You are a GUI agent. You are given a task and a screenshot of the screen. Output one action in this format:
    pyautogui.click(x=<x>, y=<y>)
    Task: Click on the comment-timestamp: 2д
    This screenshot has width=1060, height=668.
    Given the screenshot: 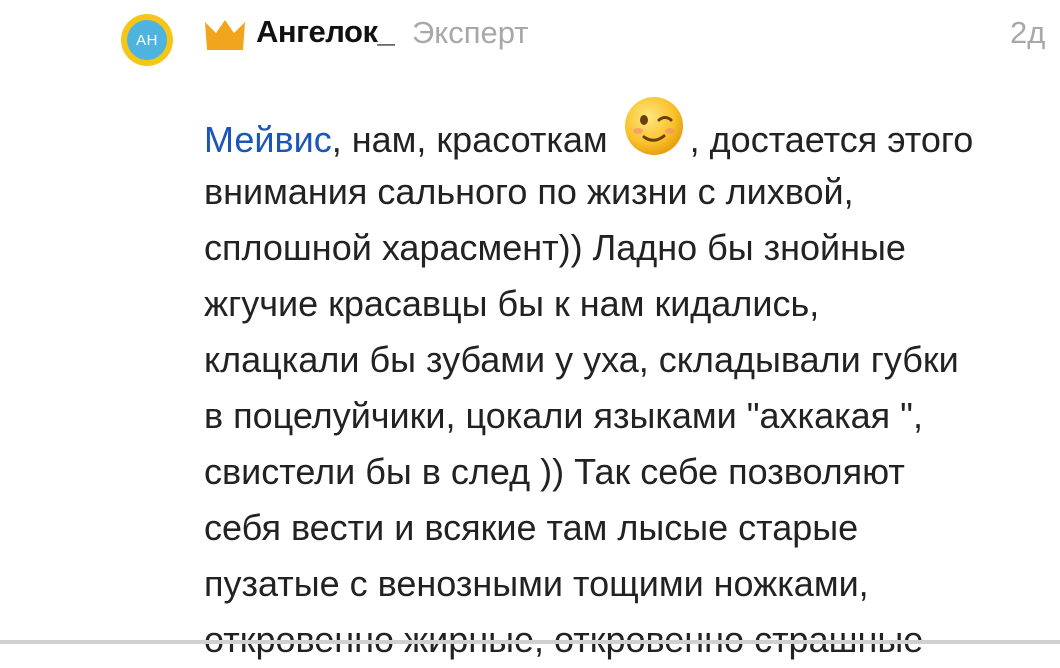 What is the action you would take?
    pyautogui.click(x=1028, y=32)
    